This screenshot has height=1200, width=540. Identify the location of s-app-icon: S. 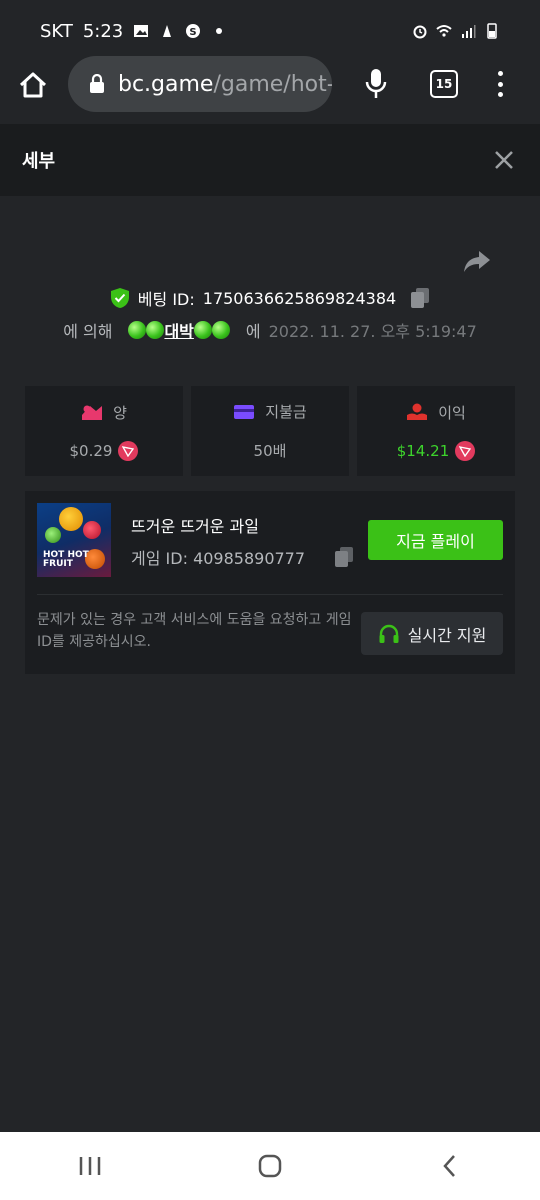
(193, 31).